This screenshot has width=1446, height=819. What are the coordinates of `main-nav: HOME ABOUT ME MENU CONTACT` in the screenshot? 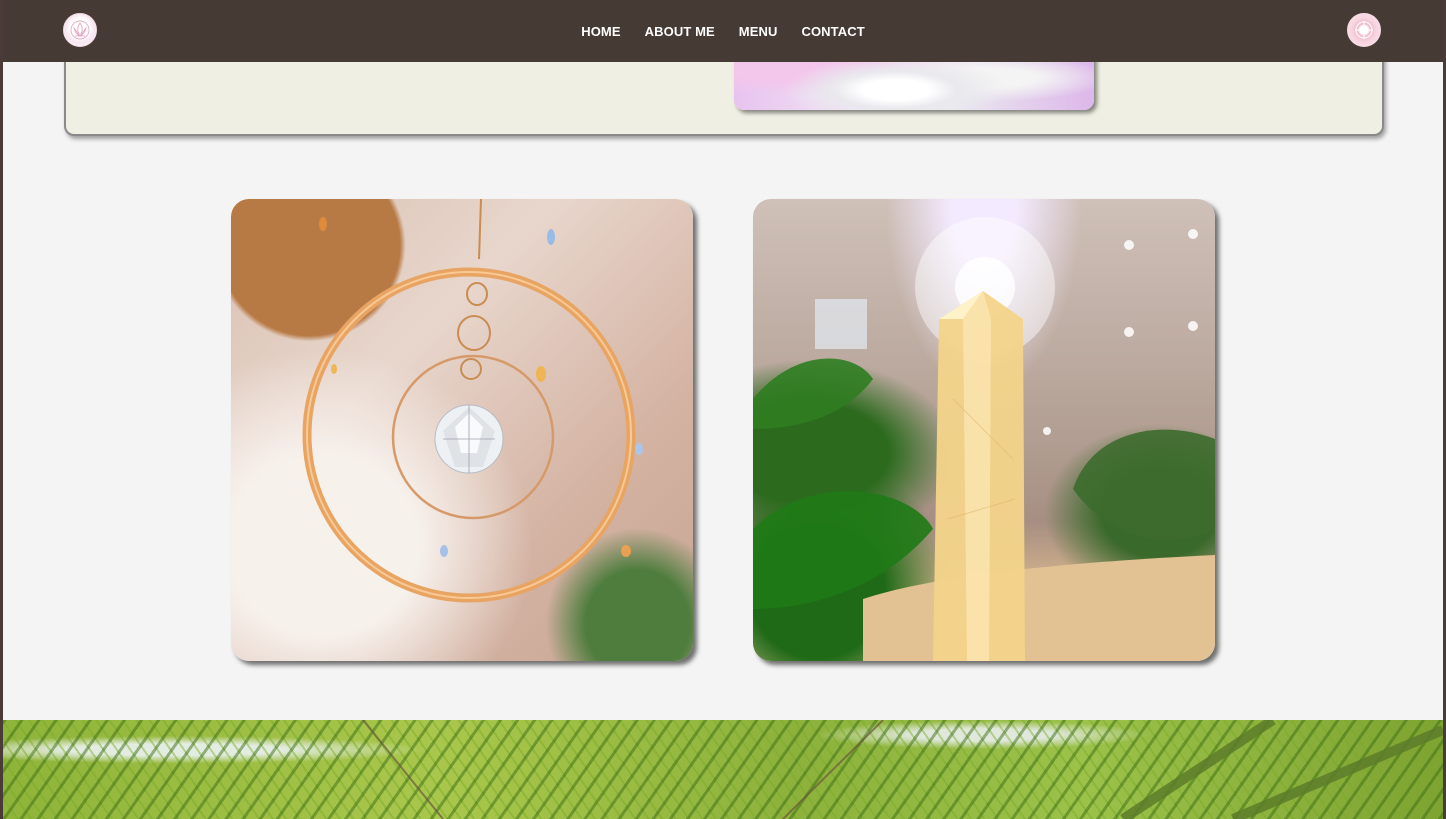 It's located at (723, 31).